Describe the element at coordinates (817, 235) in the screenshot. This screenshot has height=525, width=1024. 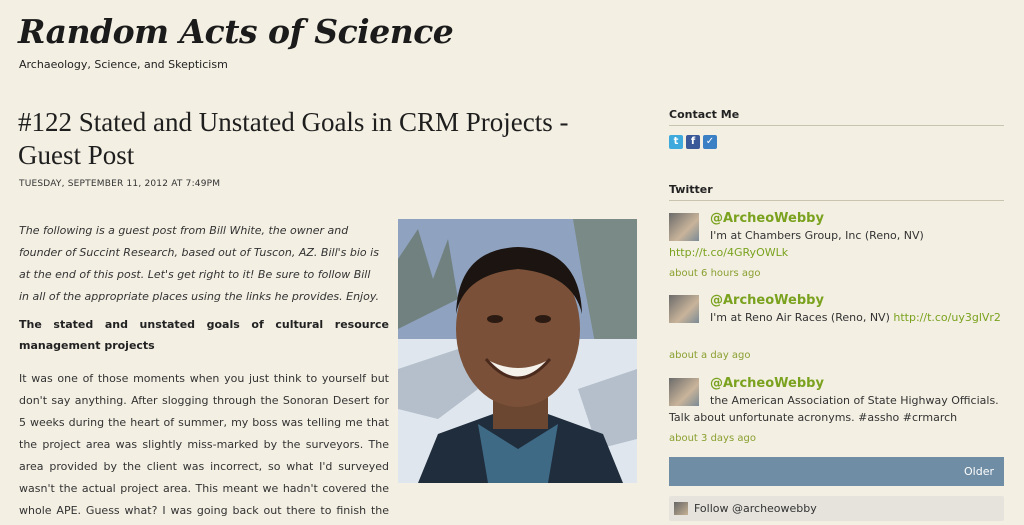
I see `tweet-body: I'm at Chambers Group, Inc (Reno, NV)` at that location.